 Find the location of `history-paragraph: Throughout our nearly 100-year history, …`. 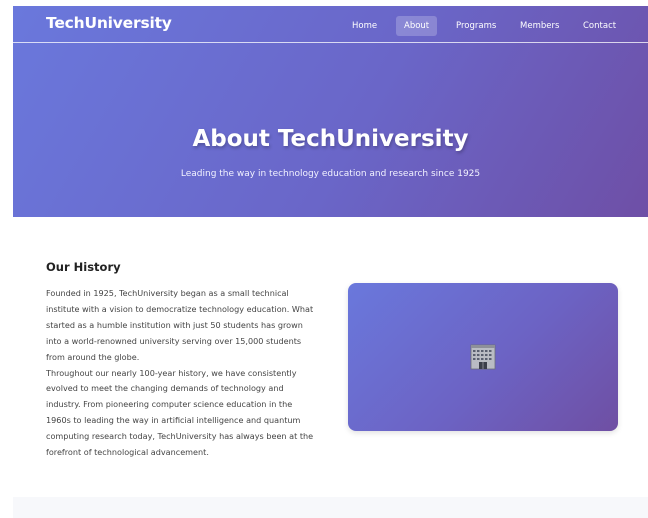

history-paragraph: Throughout our nearly 100-year history, … is located at coordinates (180, 412).